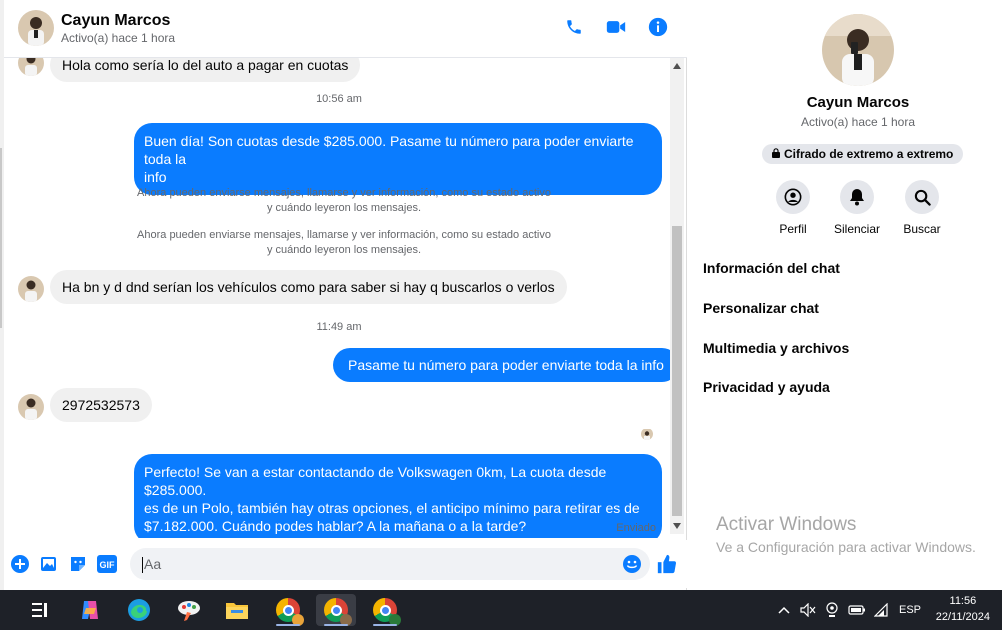 Image resolution: width=1002 pixels, height=630 pixels. What do you see at coordinates (793, 197) in the screenshot?
I see `profile-icon` at bounding box center [793, 197].